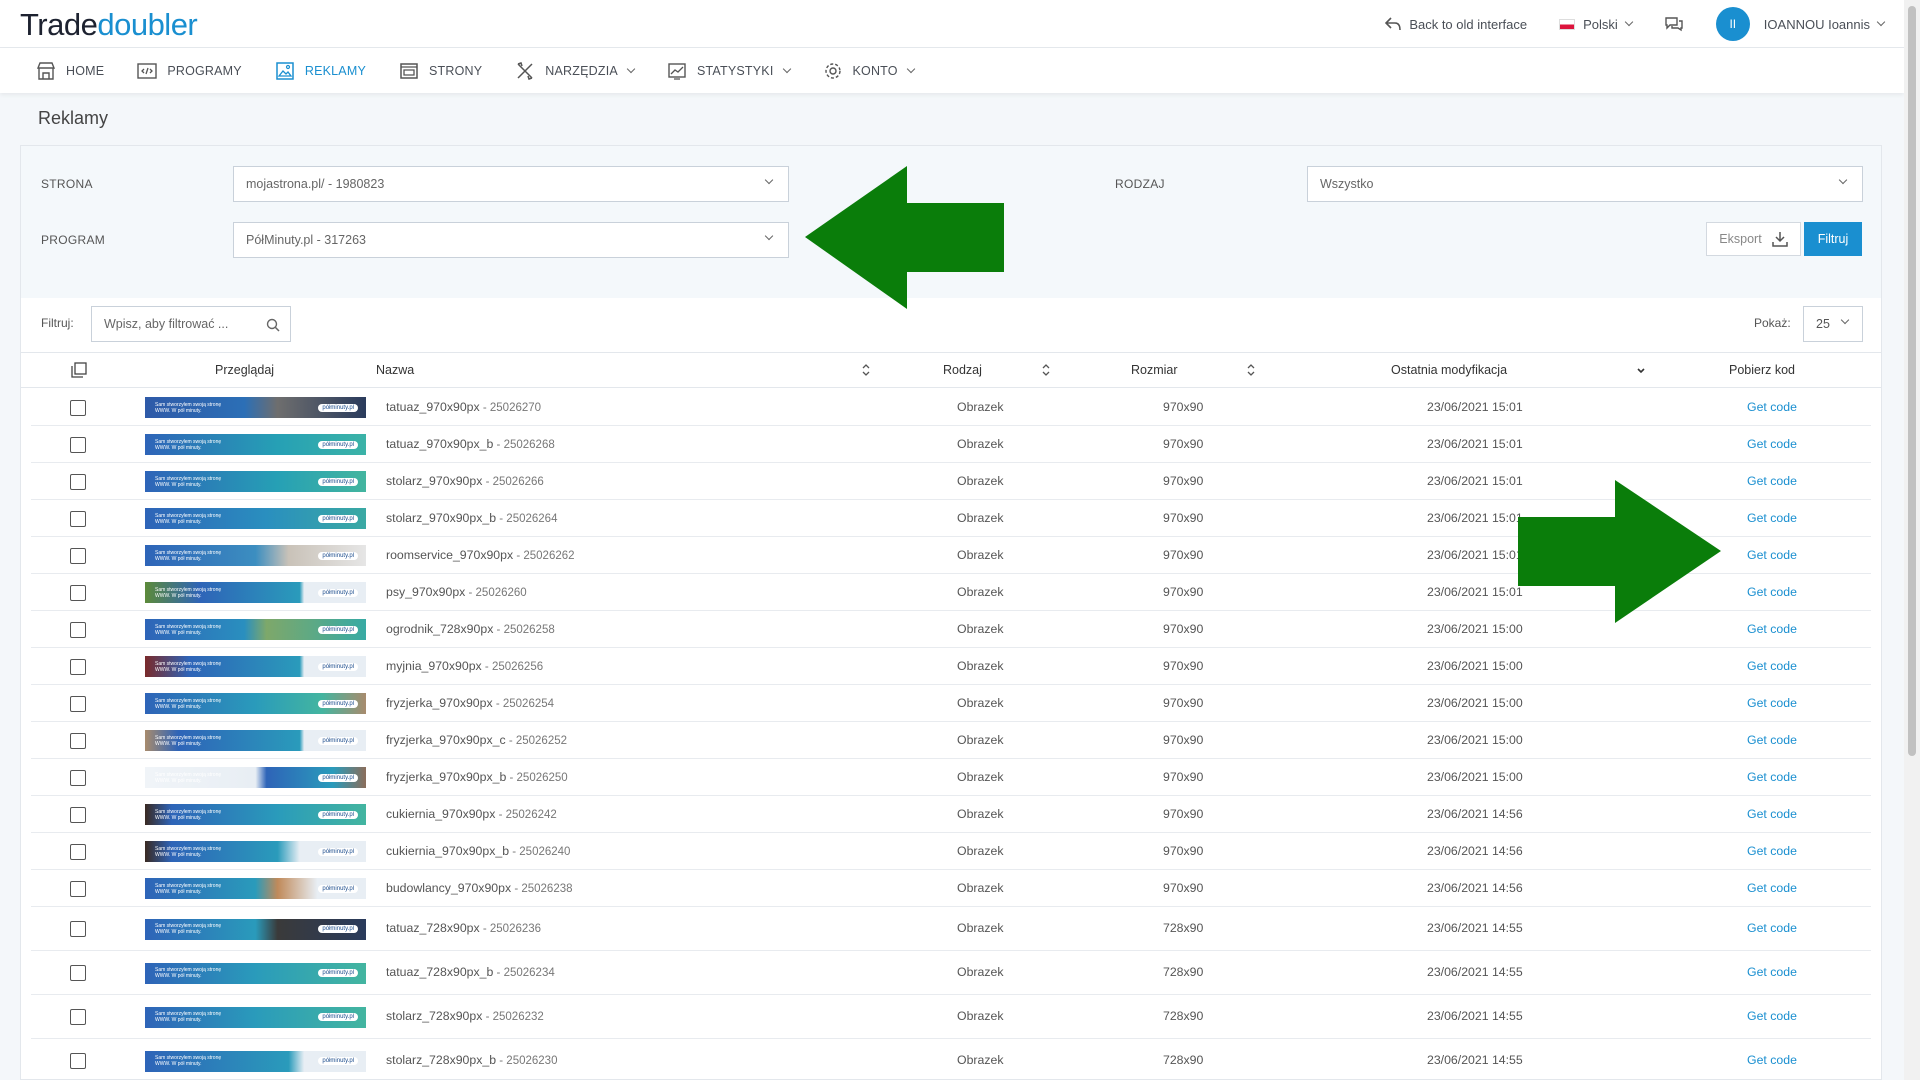 Image resolution: width=1920 pixels, height=1080 pixels. What do you see at coordinates (729, 71) in the screenshot?
I see `nav-statystyki: STATYSTYKI` at bounding box center [729, 71].